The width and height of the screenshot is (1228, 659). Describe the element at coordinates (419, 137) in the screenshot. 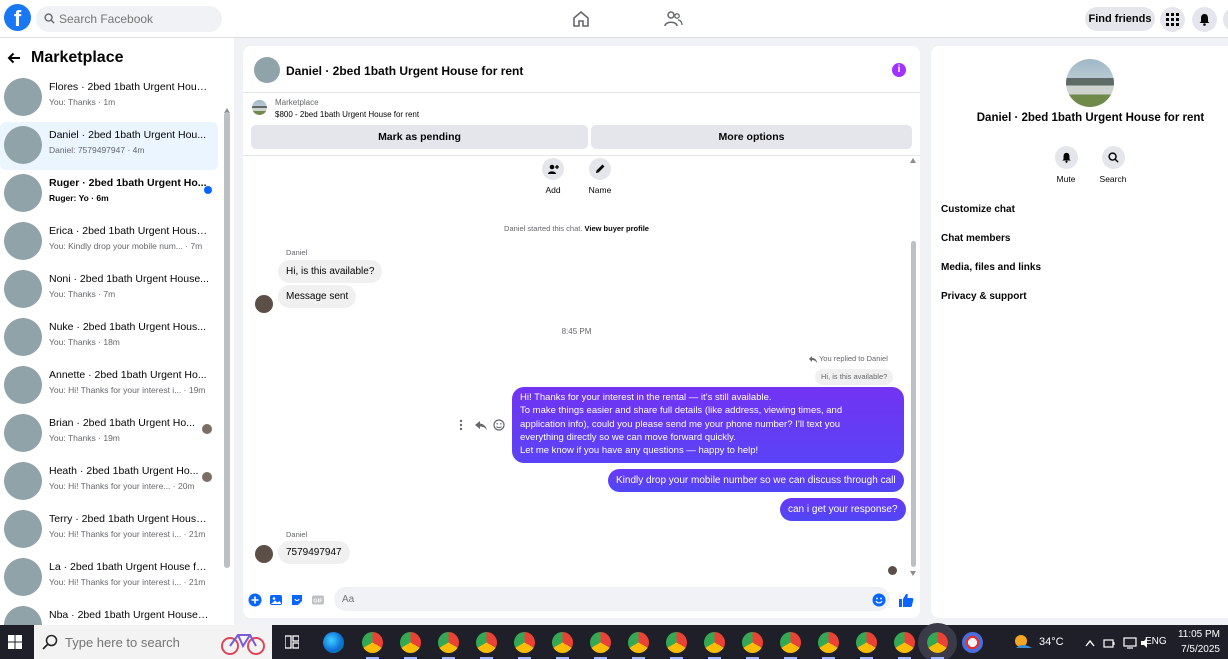

I see `mark-as-pending-button: Mark as pending` at that location.